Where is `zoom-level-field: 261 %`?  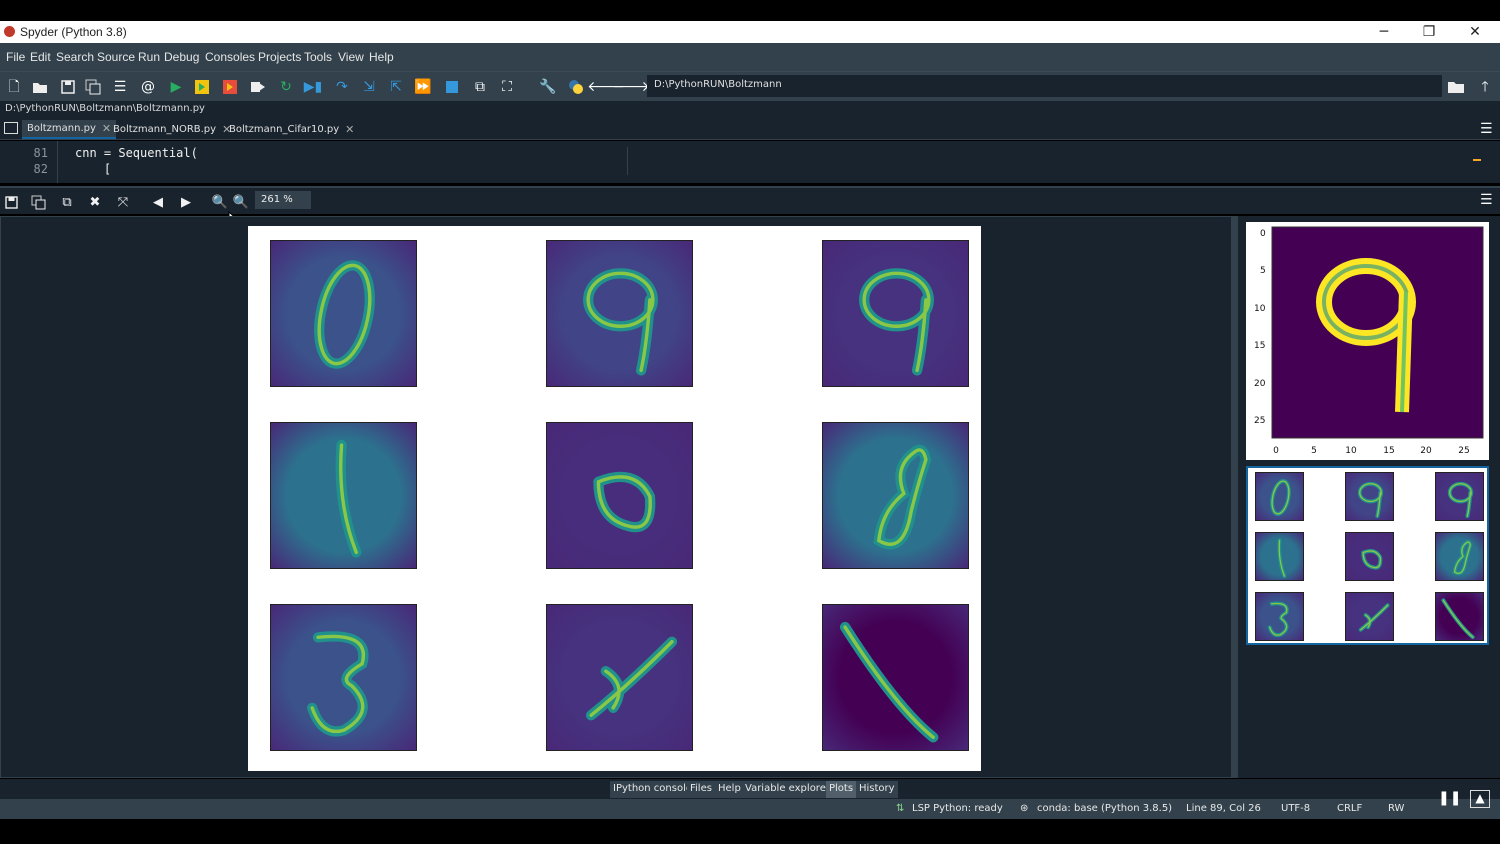 zoom-level-field: 261 % is located at coordinates (283, 200).